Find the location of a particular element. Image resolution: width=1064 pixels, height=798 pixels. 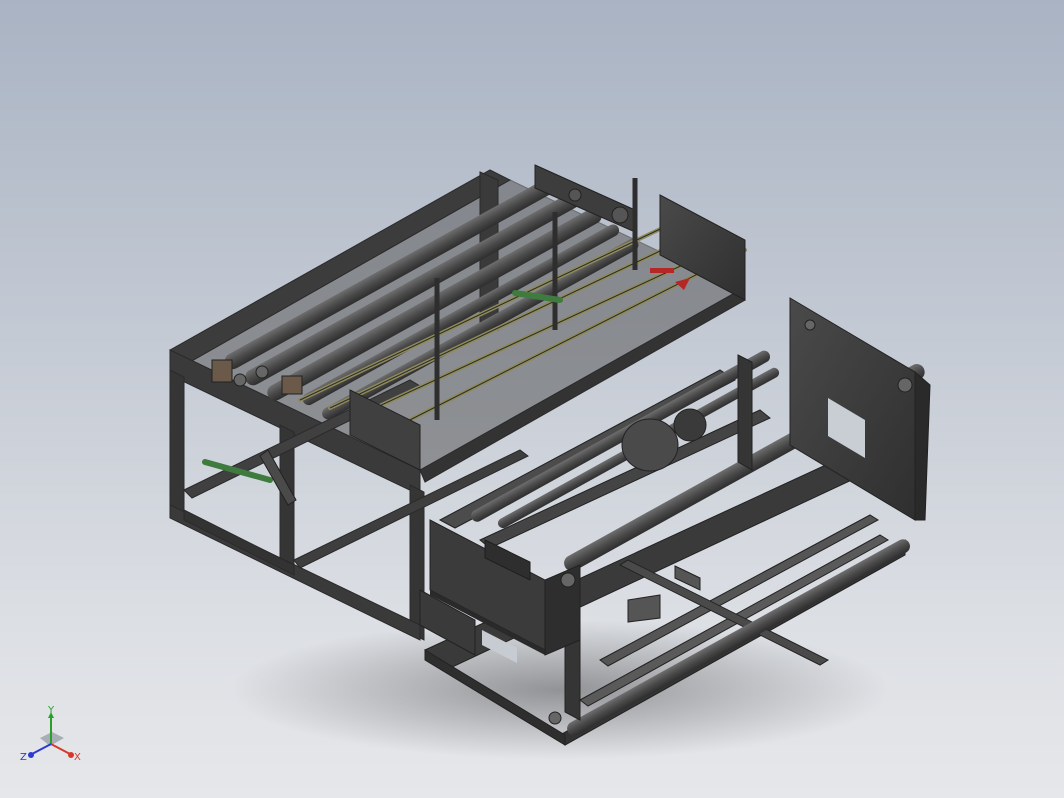

x-axis-line is located at coordinates (60, 749).